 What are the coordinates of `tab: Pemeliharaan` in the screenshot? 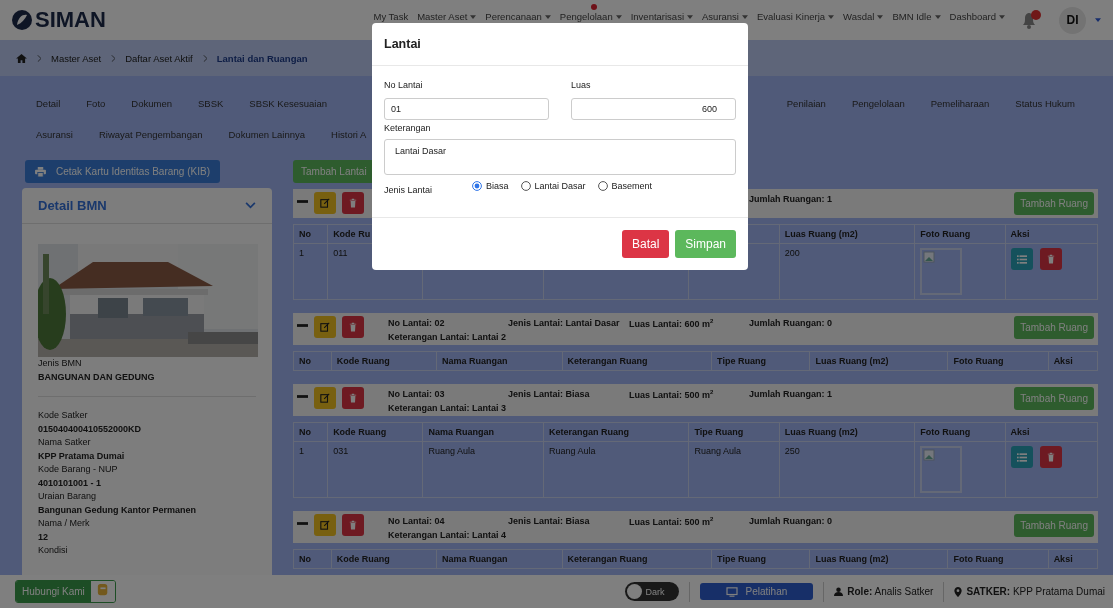 It's located at (960, 103).